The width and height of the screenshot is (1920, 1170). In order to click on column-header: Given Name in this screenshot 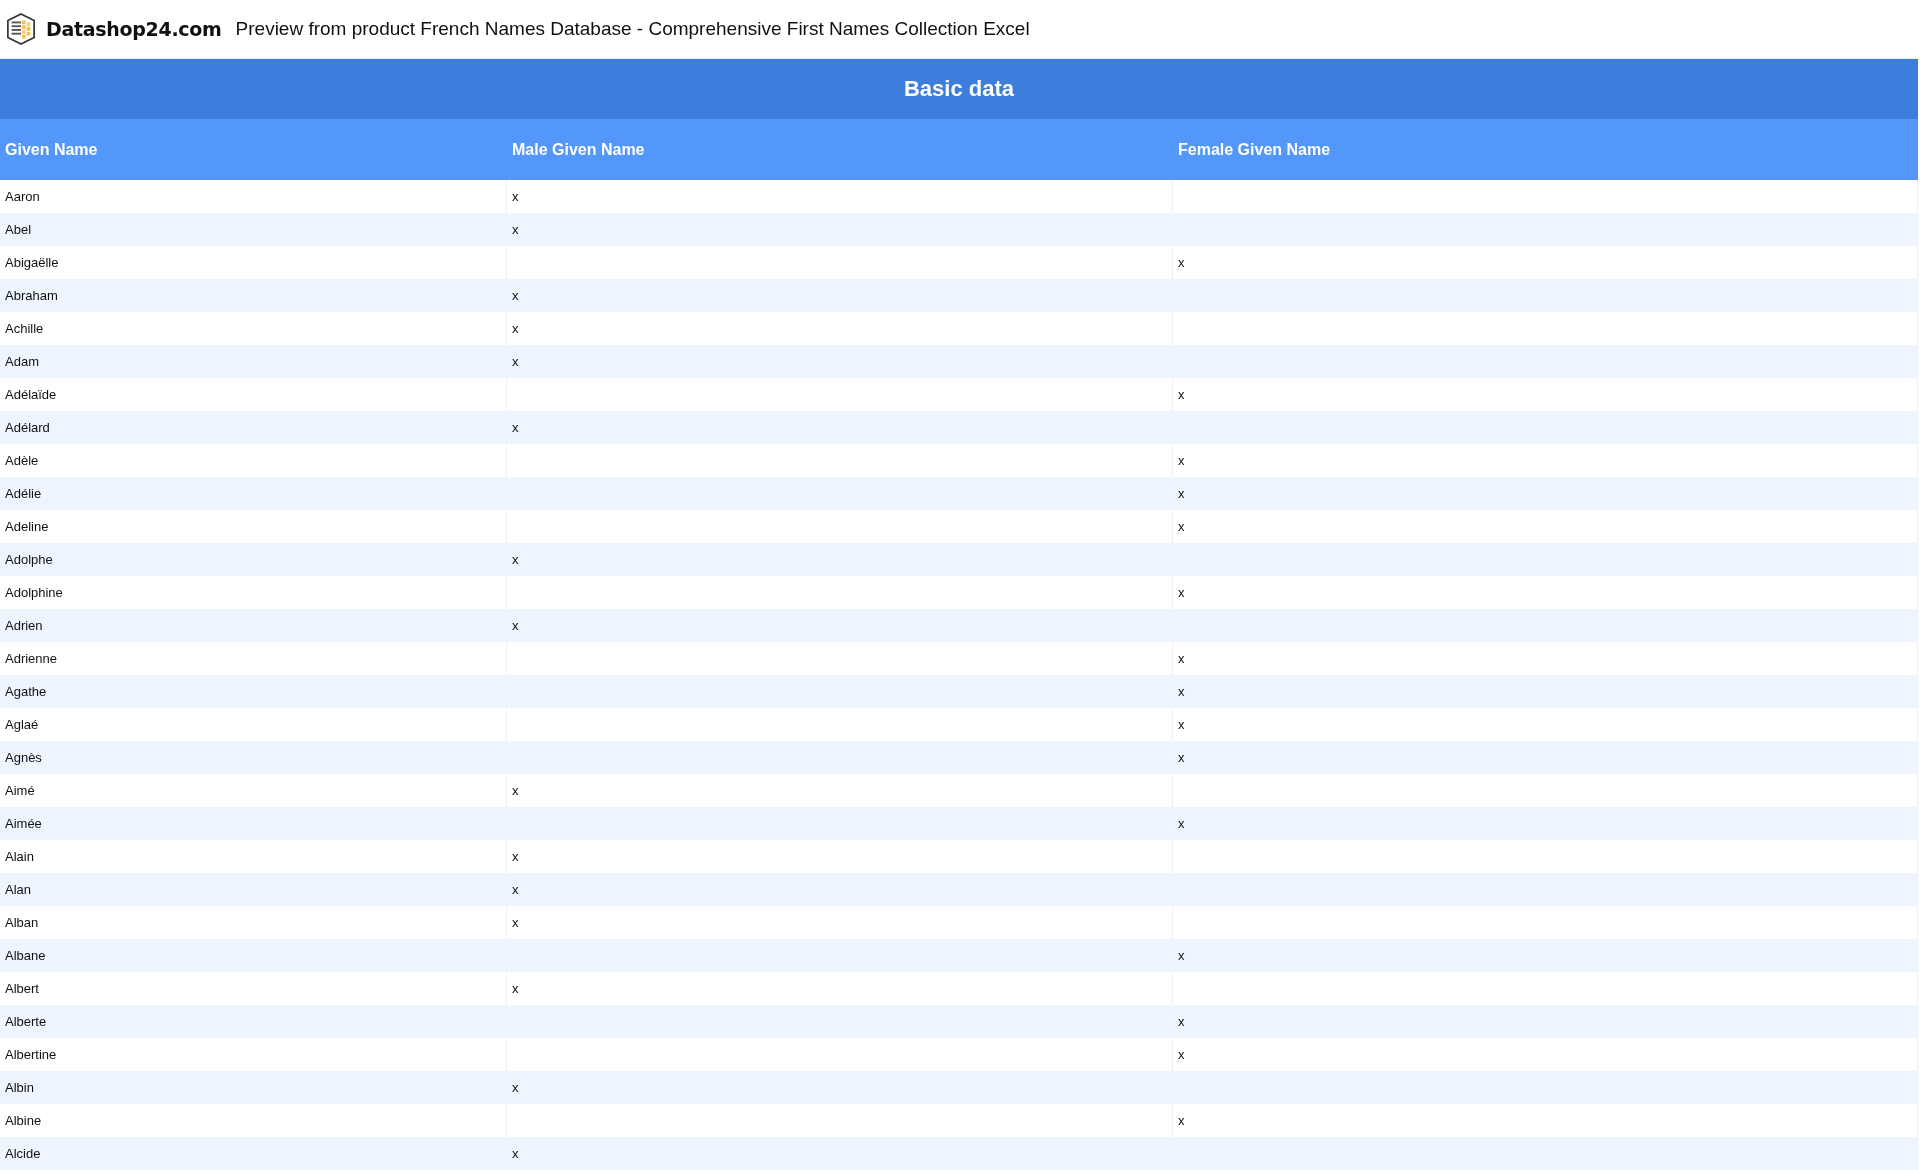, I will do `click(51, 149)`.